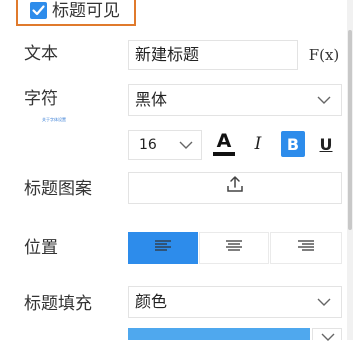  I want to click on font-size-value: 16, so click(148, 145).